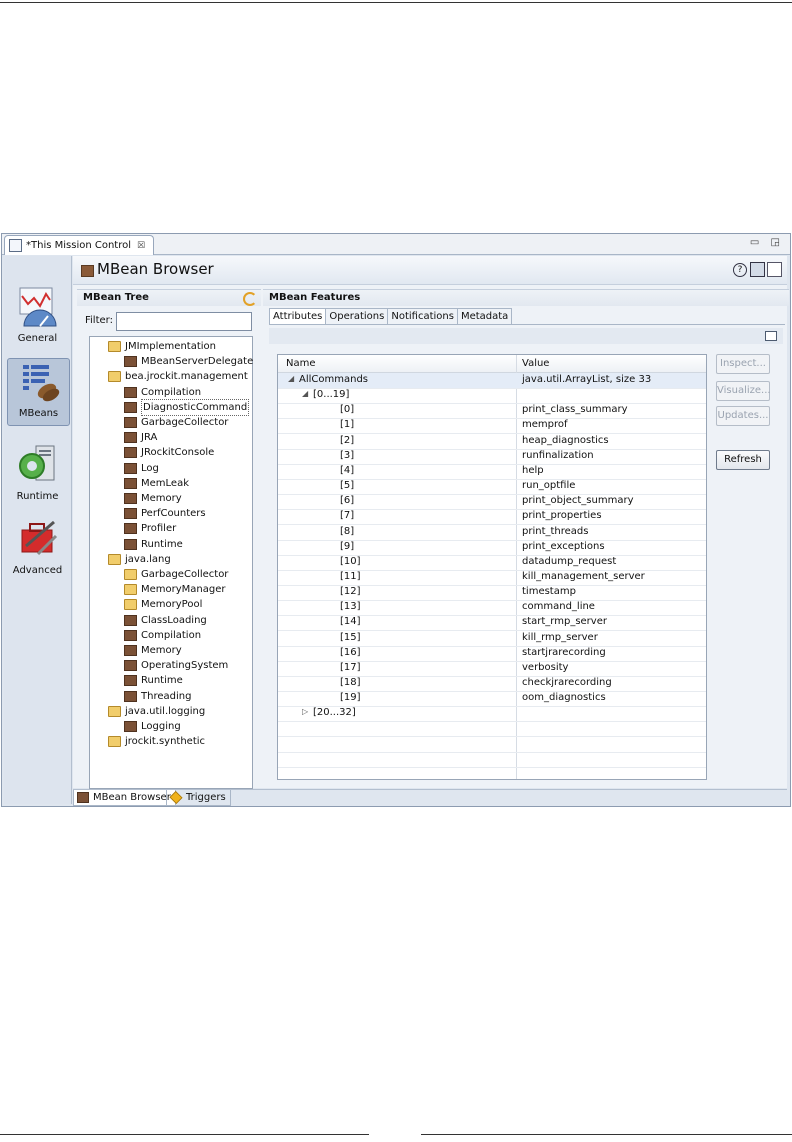 This screenshot has width=792, height=1142. What do you see at coordinates (492, 699) in the screenshot?
I see `table-row: [19] oom_diagnostics` at bounding box center [492, 699].